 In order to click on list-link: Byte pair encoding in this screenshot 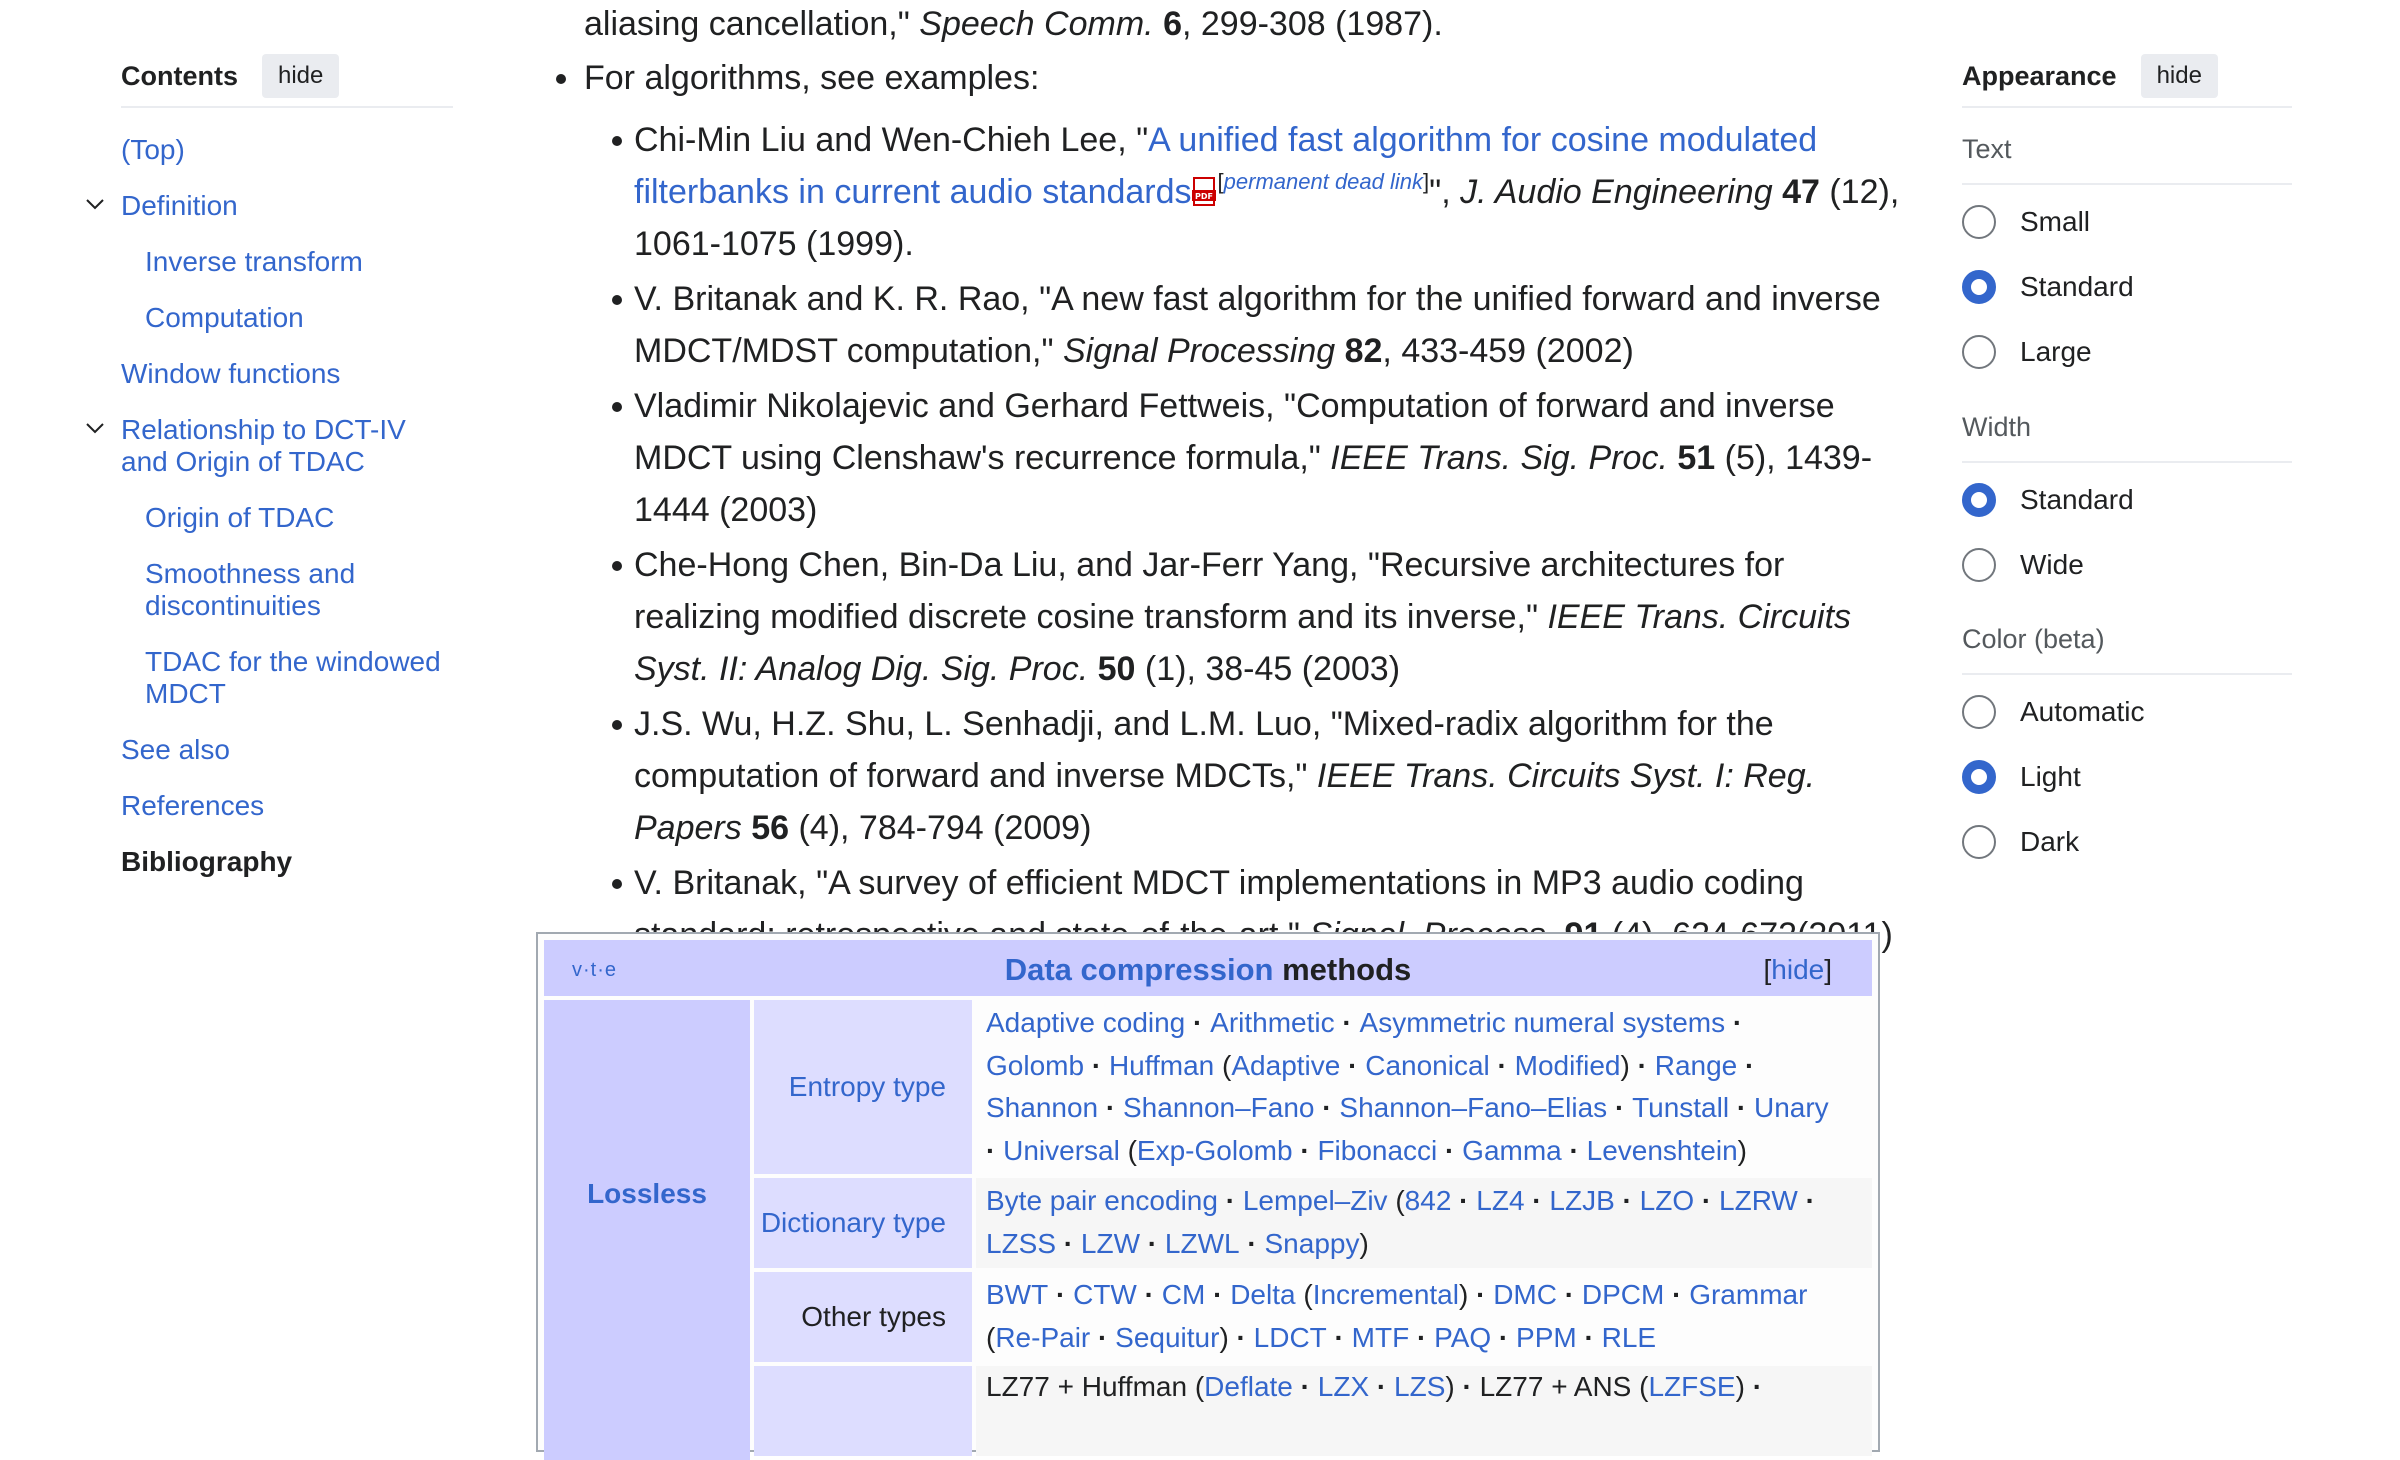, I will do `click(1102, 1200)`.